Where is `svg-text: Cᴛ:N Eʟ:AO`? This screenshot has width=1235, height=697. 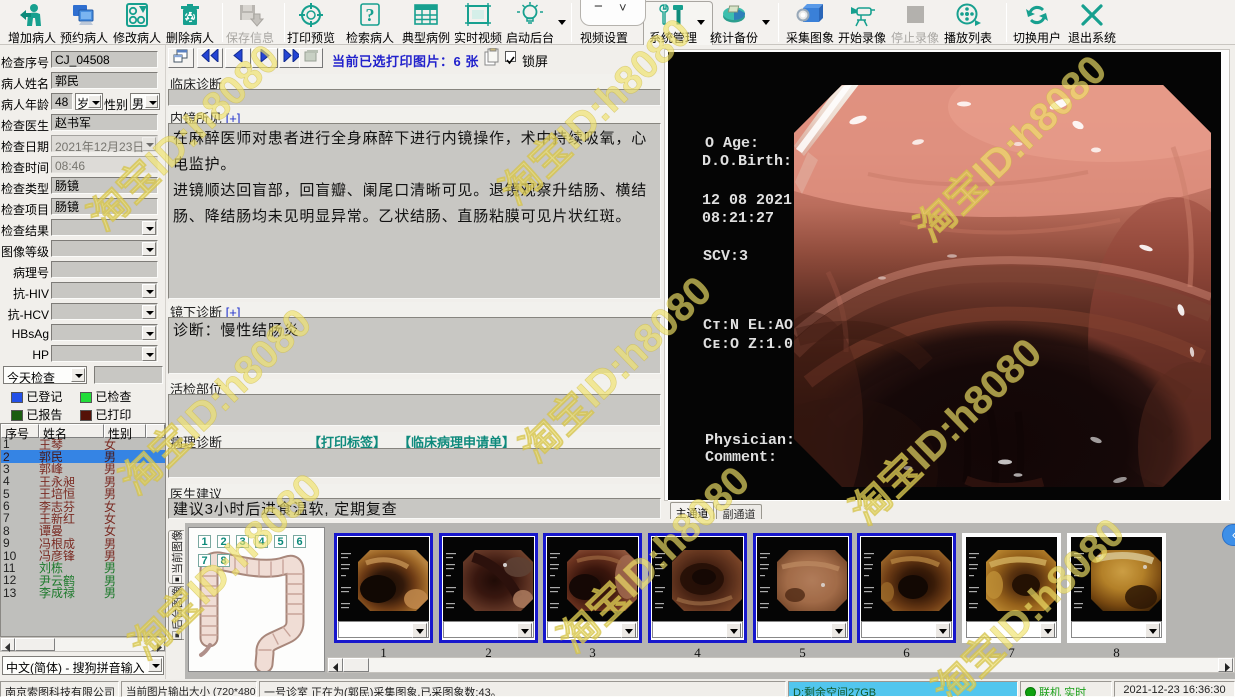
svg-text: Cᴛ:N Eʟ:AO is located at coordinates (748, 325).